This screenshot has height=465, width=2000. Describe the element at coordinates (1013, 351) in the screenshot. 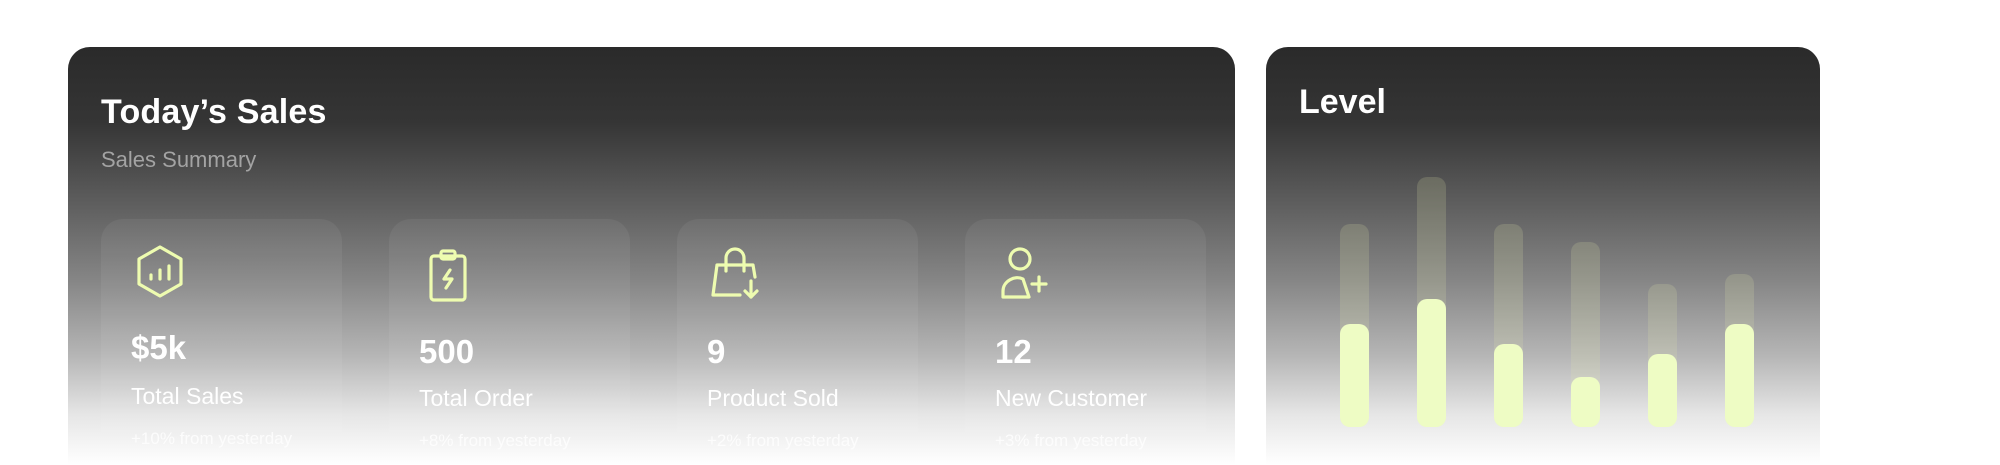

I see `card-value: 12` at that location.